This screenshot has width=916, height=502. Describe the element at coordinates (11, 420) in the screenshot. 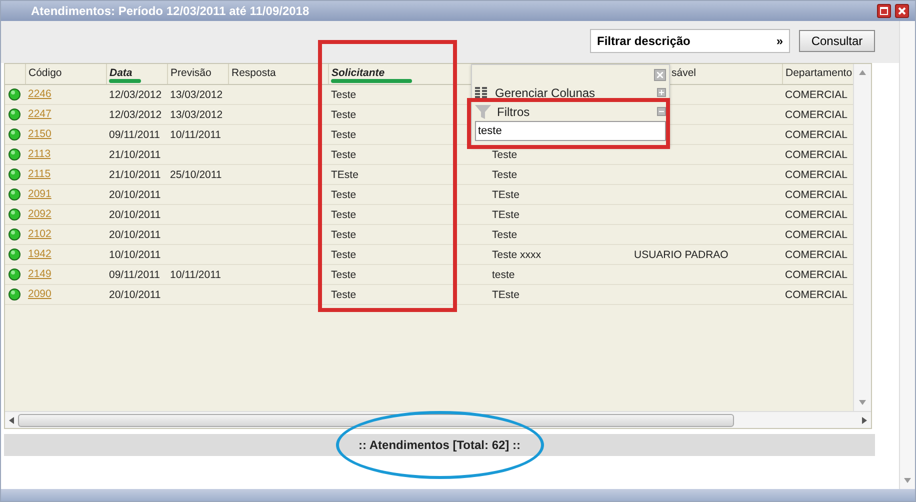

I see `scroll-left-icon` at that location.